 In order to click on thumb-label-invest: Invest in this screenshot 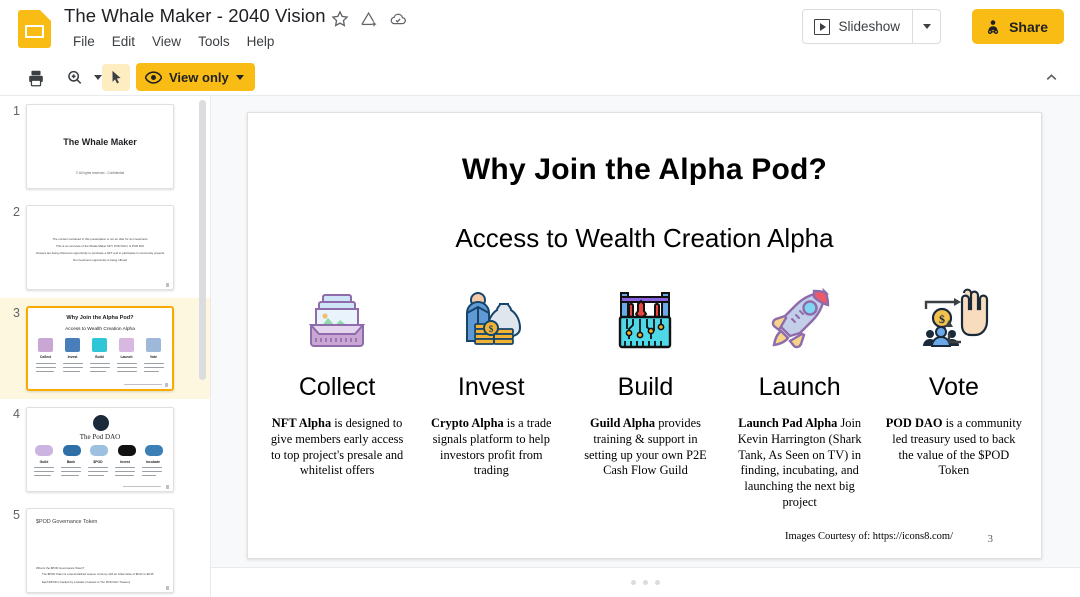, I will do `click(125, 462)`.